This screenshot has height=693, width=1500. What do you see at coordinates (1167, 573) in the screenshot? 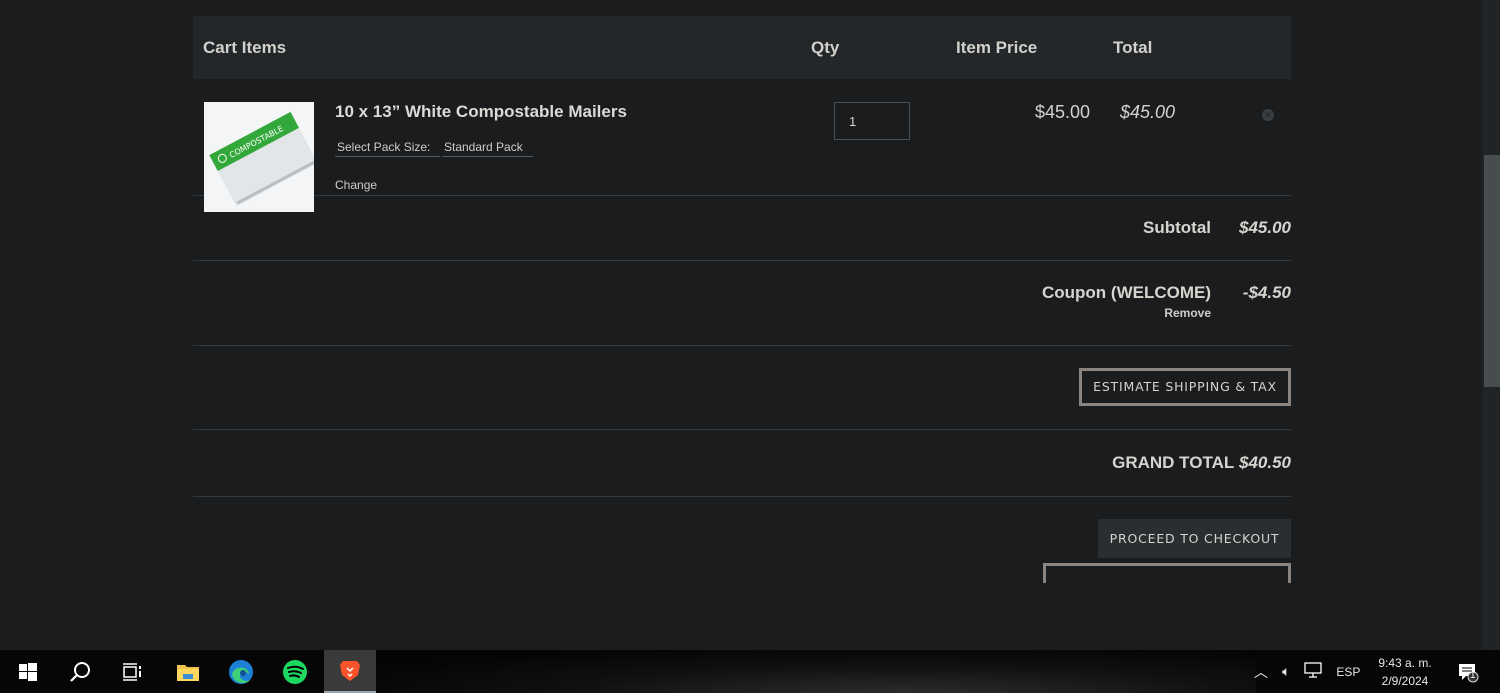
I see `secondary-button-partial` at bounding box center [1167, 573].